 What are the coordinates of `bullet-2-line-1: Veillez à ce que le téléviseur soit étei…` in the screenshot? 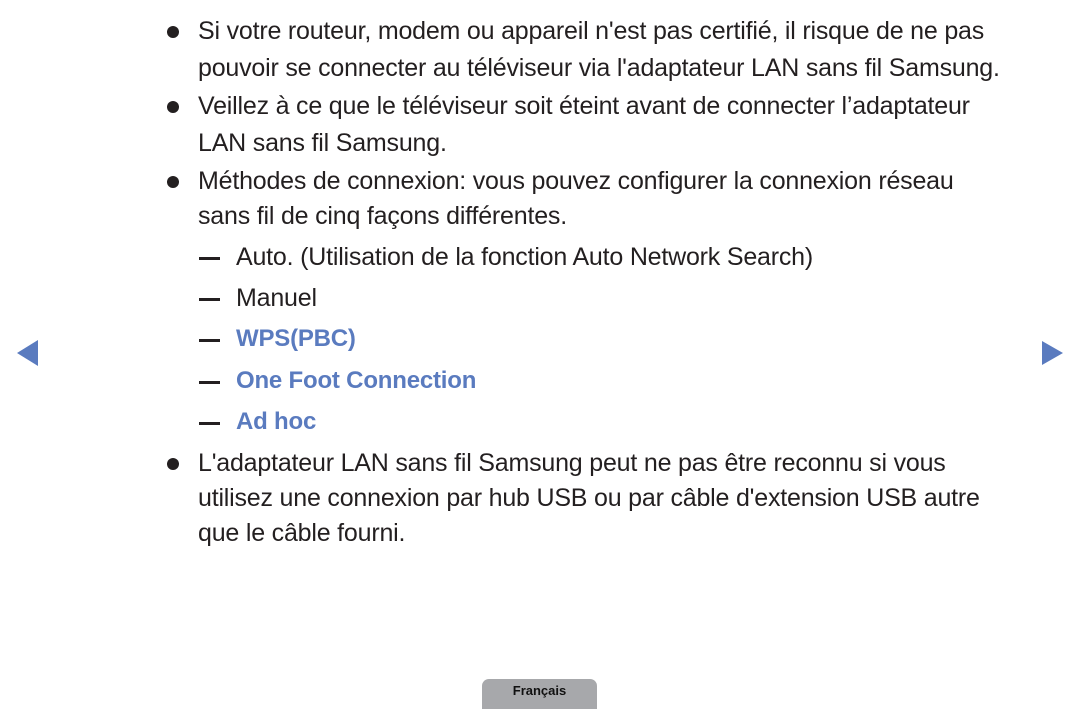 It's located at (584, 106).